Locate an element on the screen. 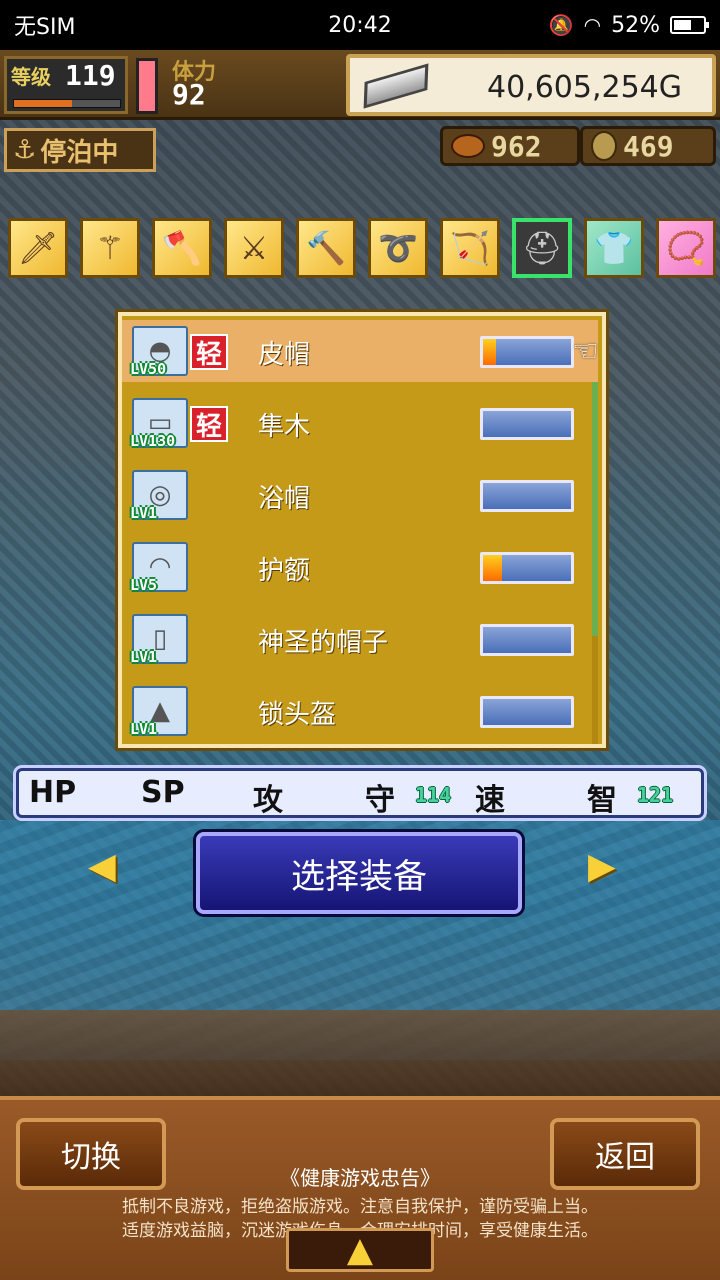 The height and width of the screenshot is (1280, 720). equipment-category-tabs: 🗡 ⚚ 🪓 ⚔ 🔨 ➰ 🏹 ⛑ 👕 📿 is located at coordinates (360, 249).